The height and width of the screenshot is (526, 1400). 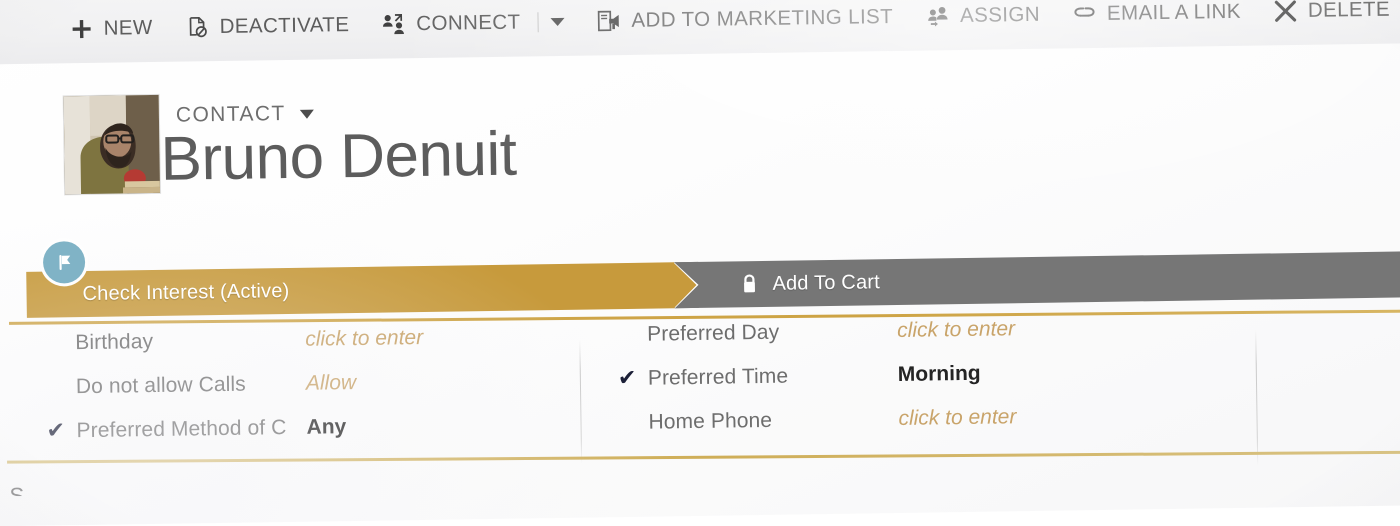 I want to click on field-label-preferred-method-of-contact: Preferred Method of C, so click(x=191, y=429).